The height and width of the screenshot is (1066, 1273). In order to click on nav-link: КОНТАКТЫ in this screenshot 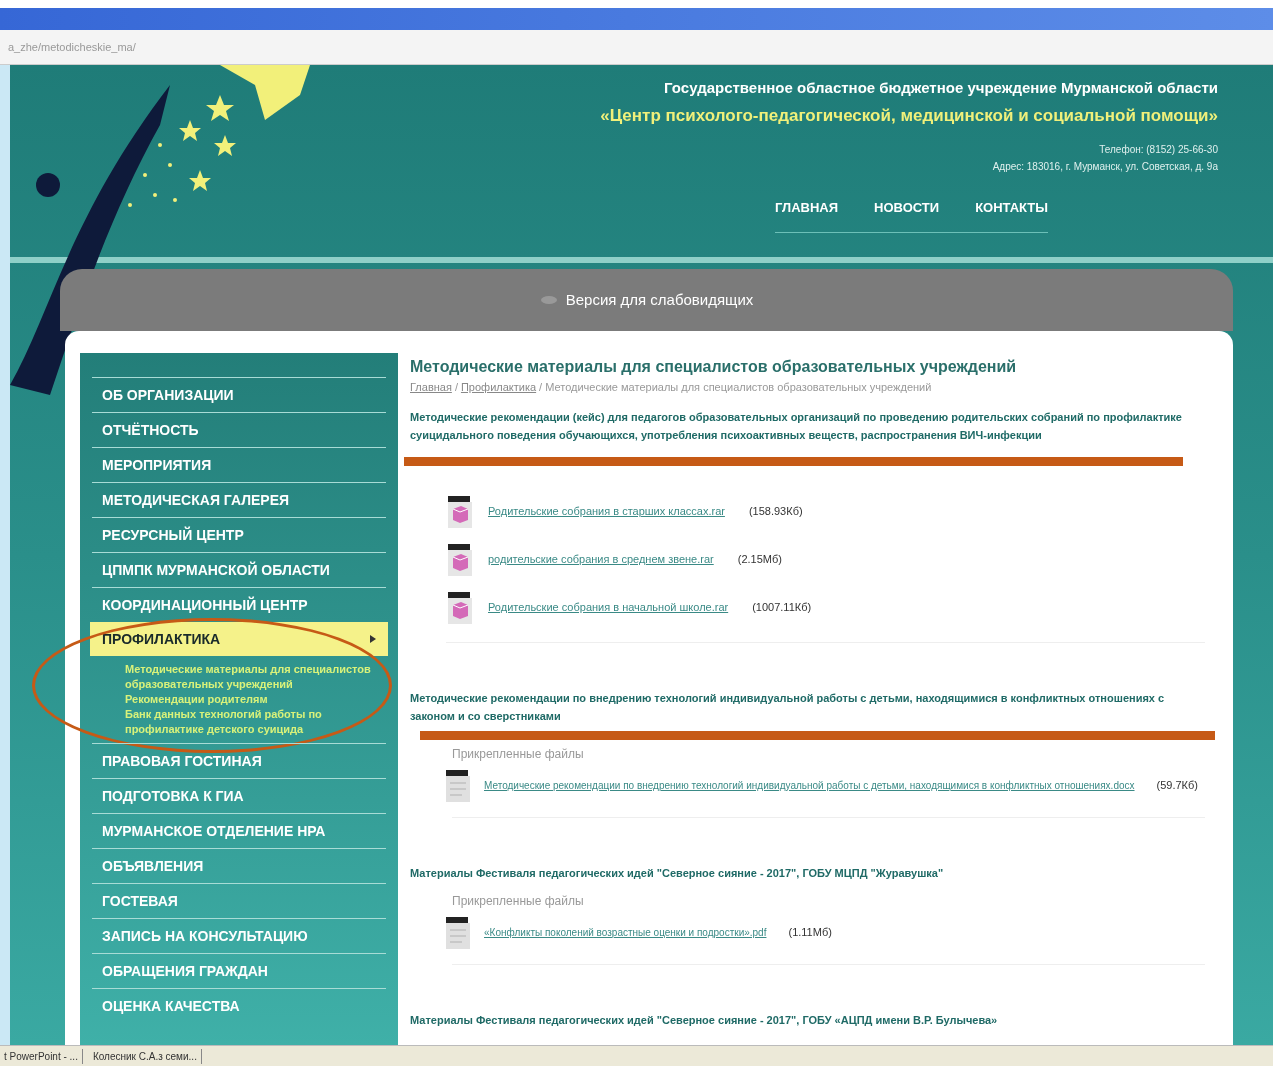, I will do `click(1011, 208)`.